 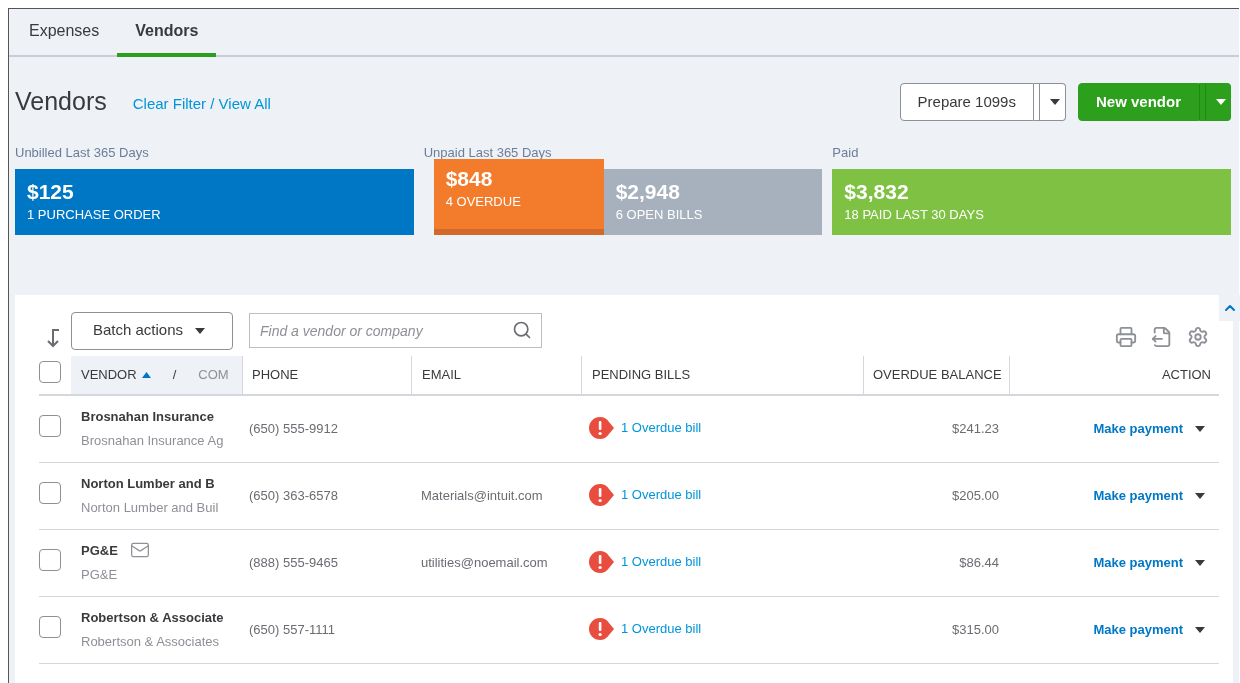 What do you see at coordinates (293, 428) in the screenshot?
I see `table-cell: (650) 555-9912` at bounding box center [293, 428].